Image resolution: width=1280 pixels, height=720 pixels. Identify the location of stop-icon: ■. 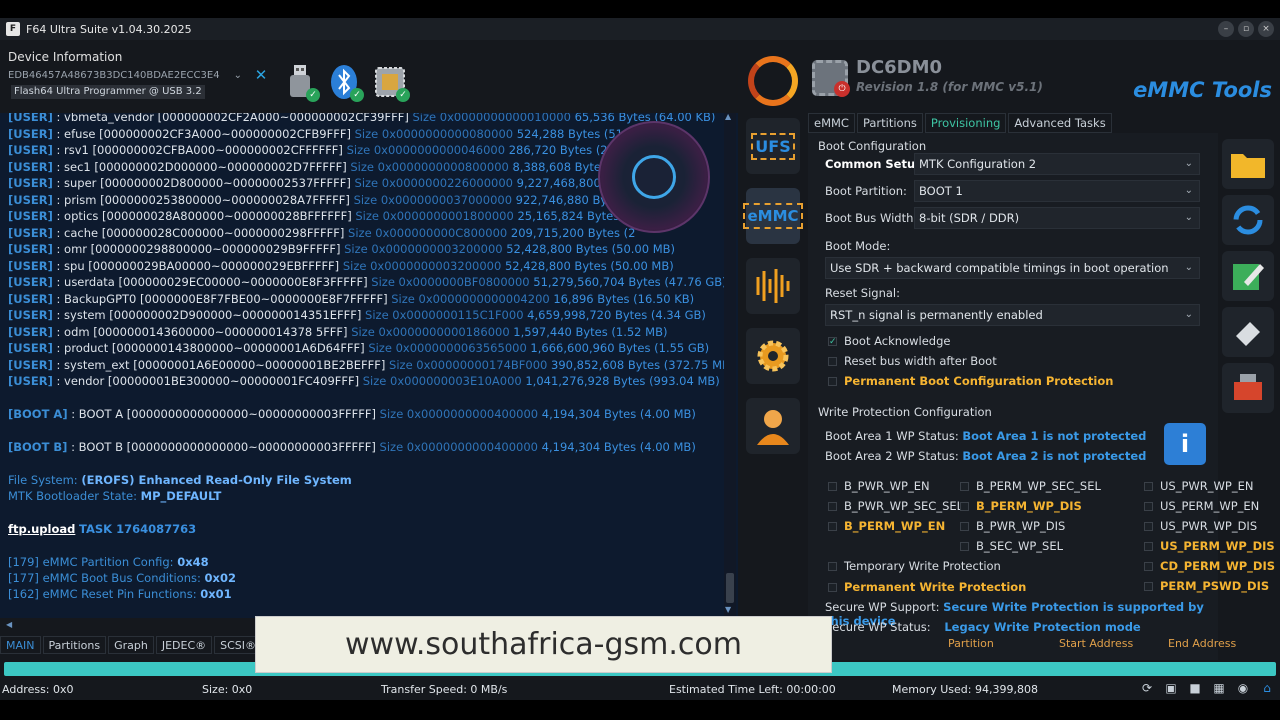
(1195, 689).